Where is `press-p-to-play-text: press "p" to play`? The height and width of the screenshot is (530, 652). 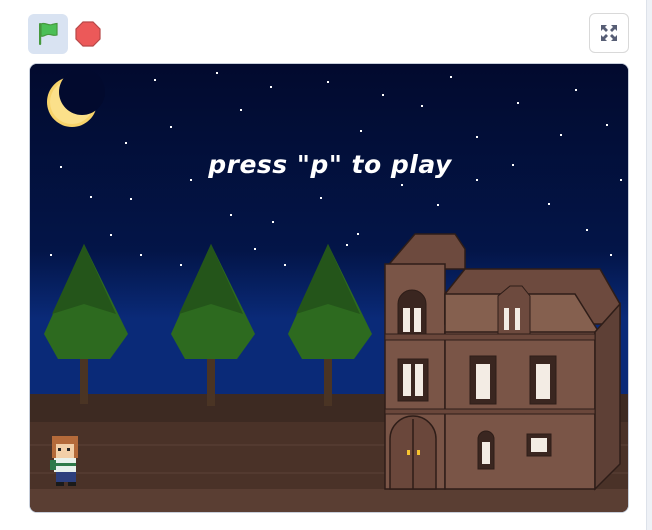
press-p-to-play-text: press "p" to play is located at coordinates (330, 164).